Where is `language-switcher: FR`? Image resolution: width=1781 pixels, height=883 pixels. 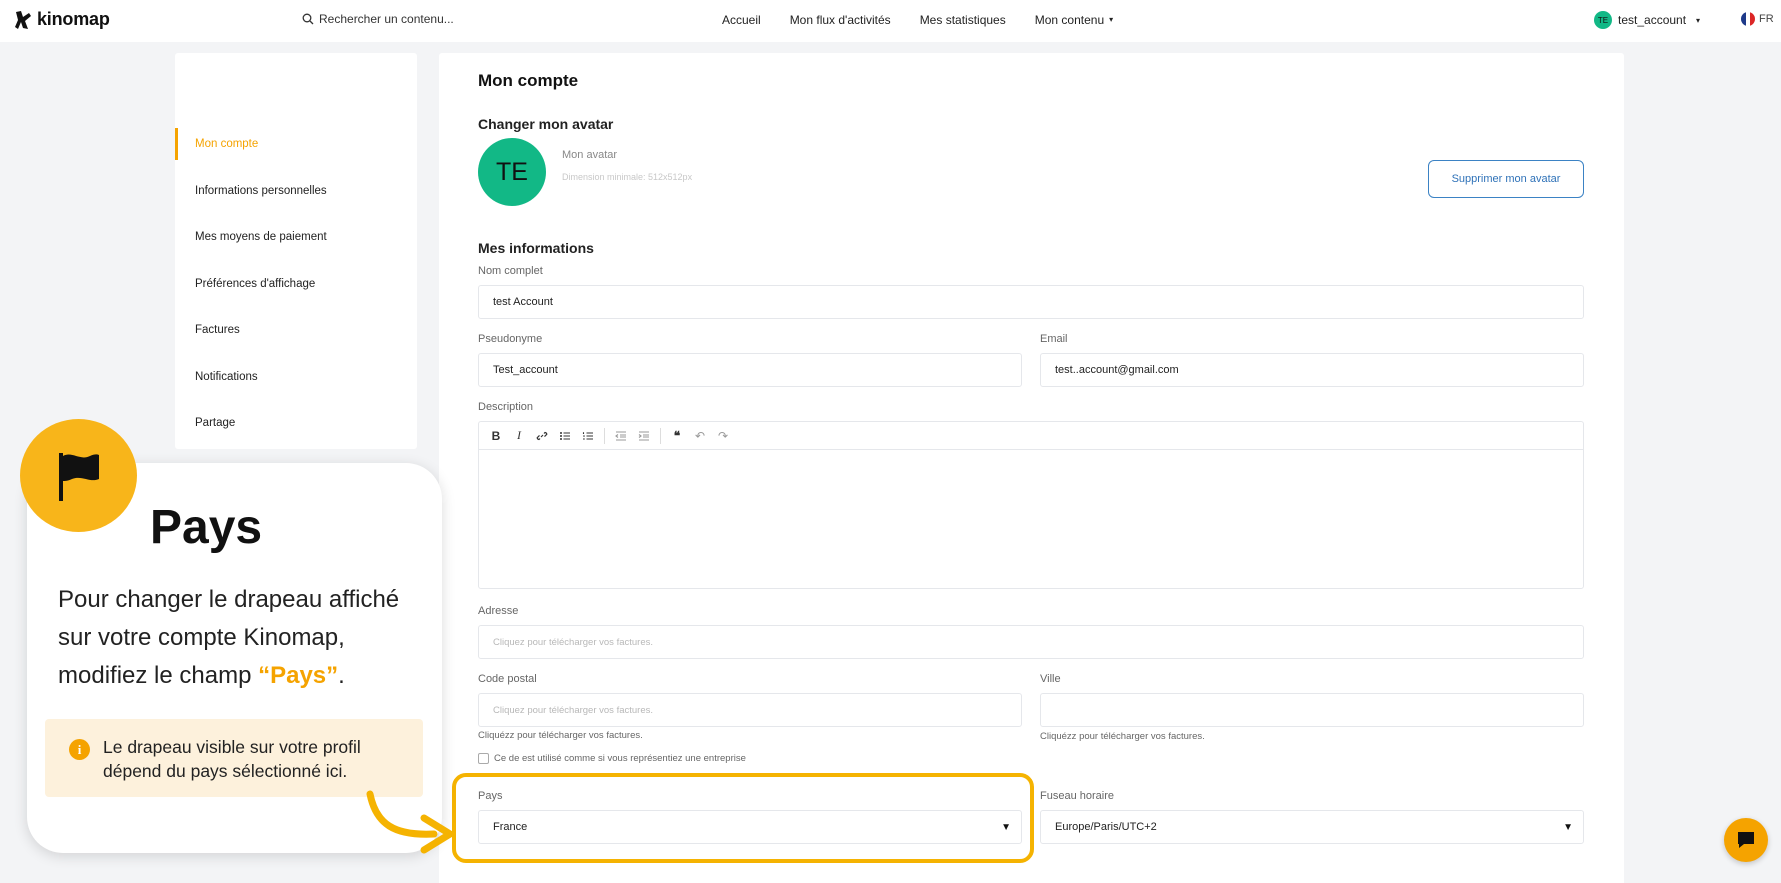
language-switcher: FR is located at coordinates (1757, 19).